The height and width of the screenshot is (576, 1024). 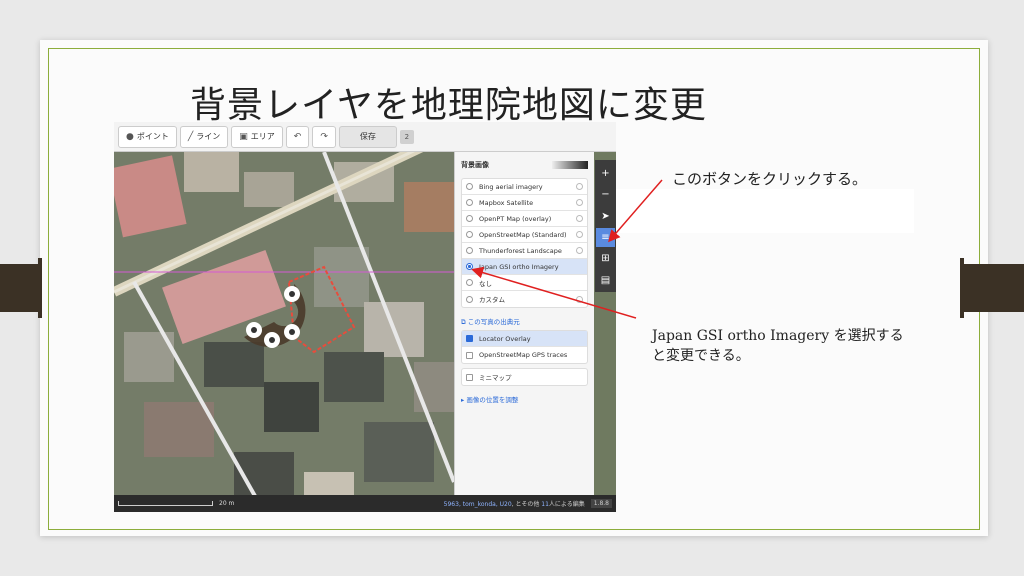 What do you see at coordinates (635, 211) in the screenshot?
I see `arrow-to-background-button` at bounding box center [635, 211].